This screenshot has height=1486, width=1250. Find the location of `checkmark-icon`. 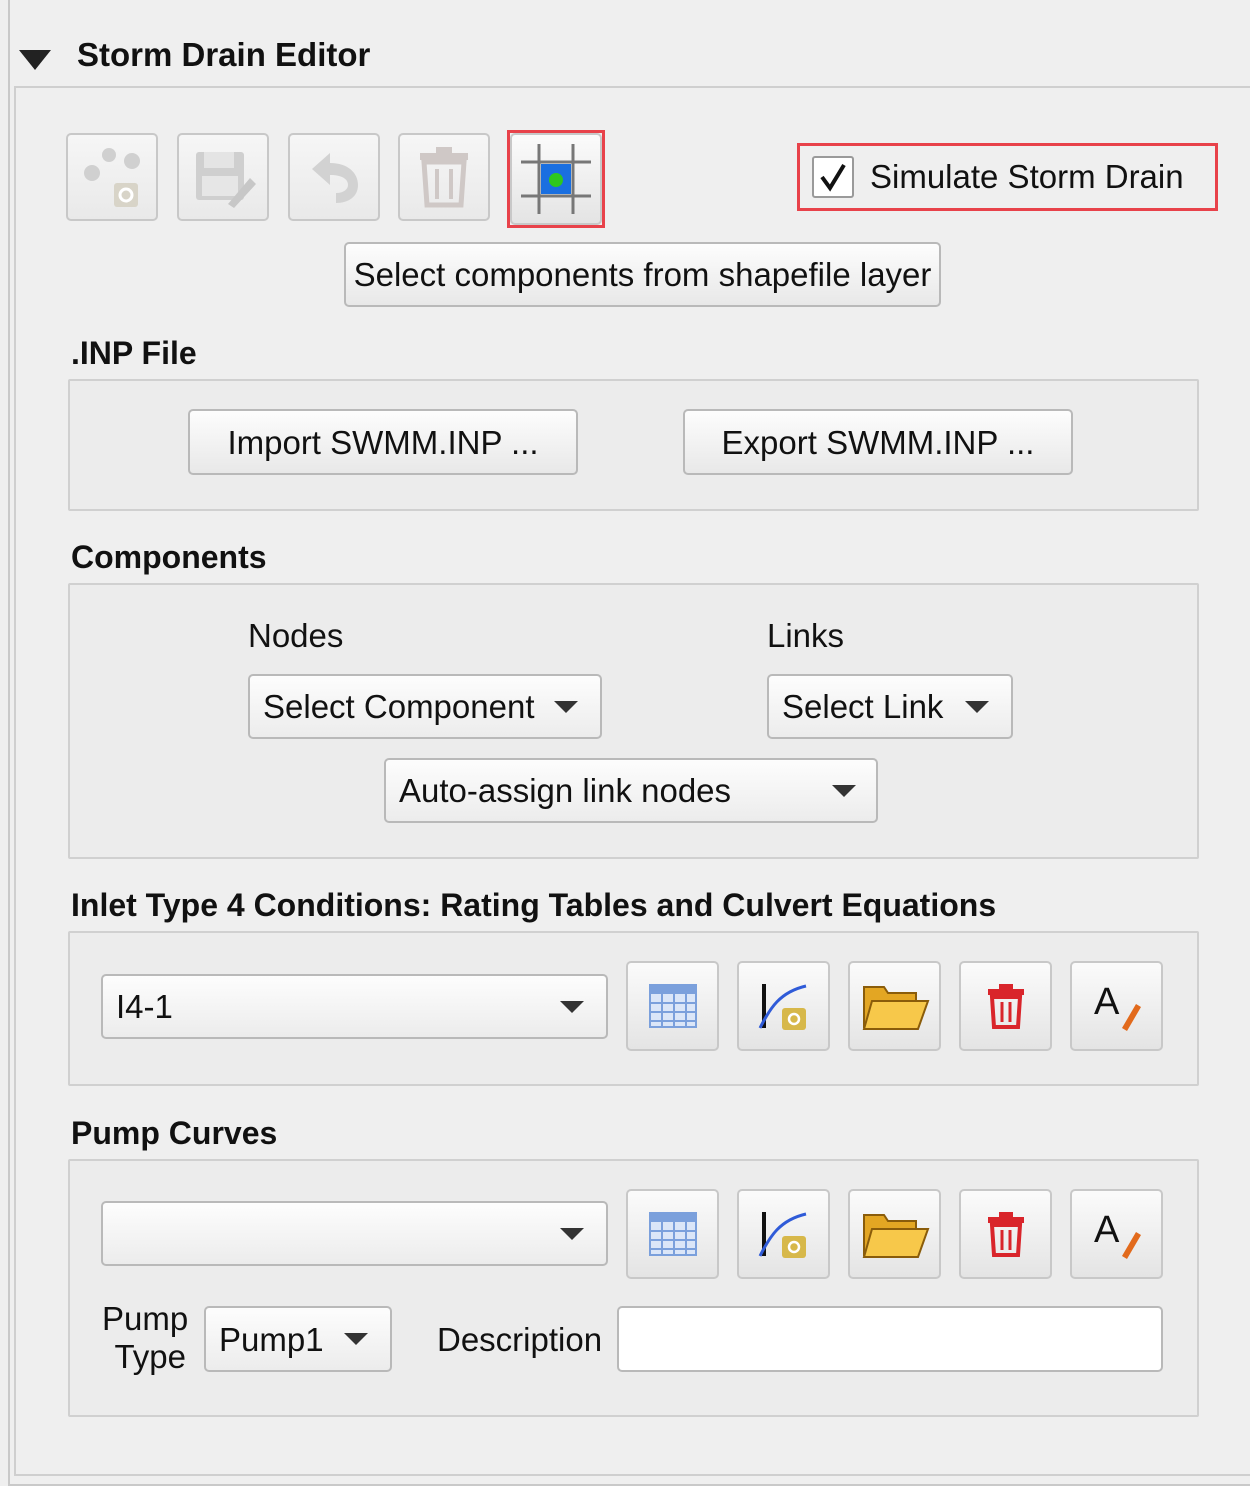

checkmark-icon is located at coordinates (833, 177).